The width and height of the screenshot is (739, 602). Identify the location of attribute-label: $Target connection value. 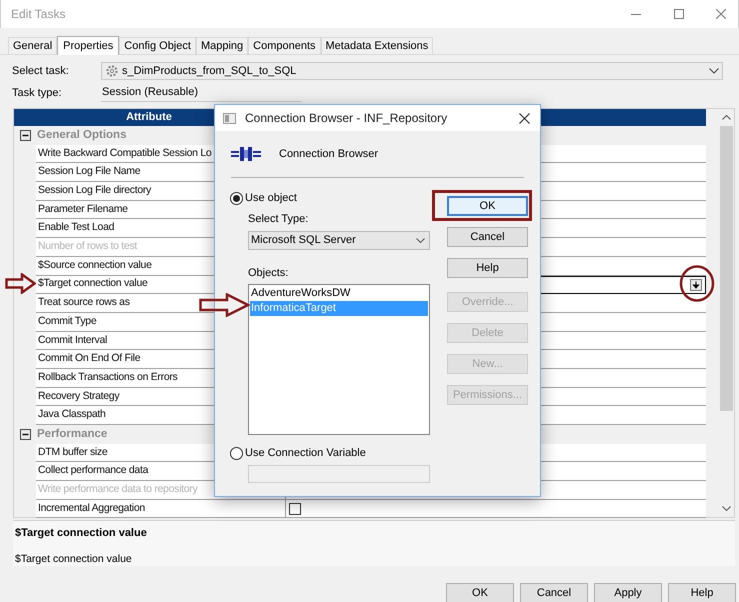
(93, 284).